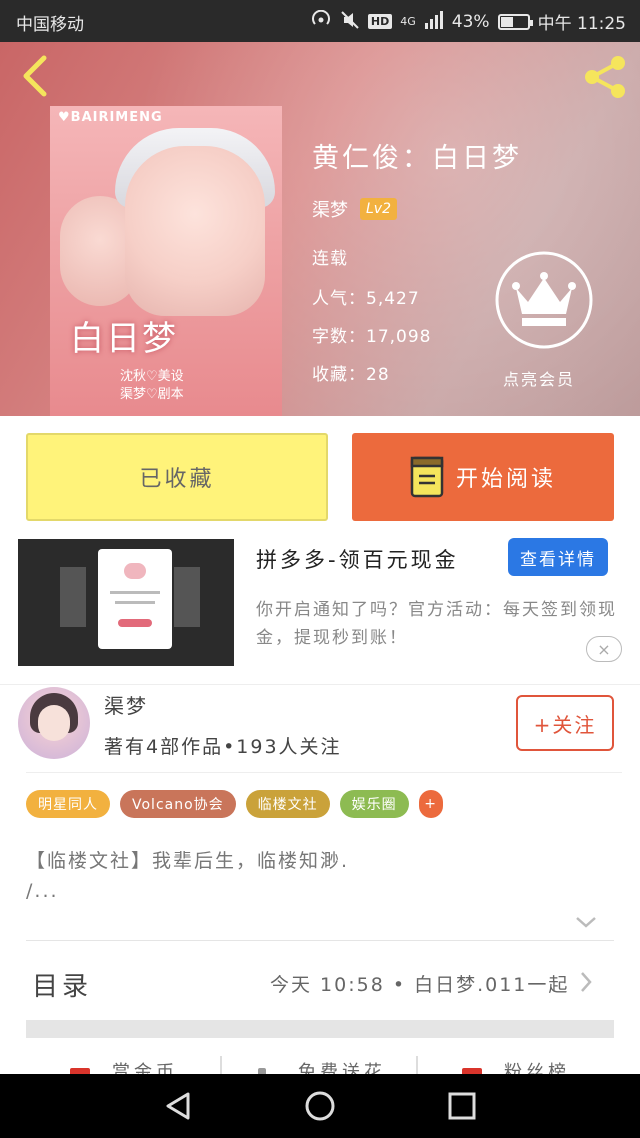 This screenshot has height=1138, width=640. I want to click on expand-button, so click(586, 922).